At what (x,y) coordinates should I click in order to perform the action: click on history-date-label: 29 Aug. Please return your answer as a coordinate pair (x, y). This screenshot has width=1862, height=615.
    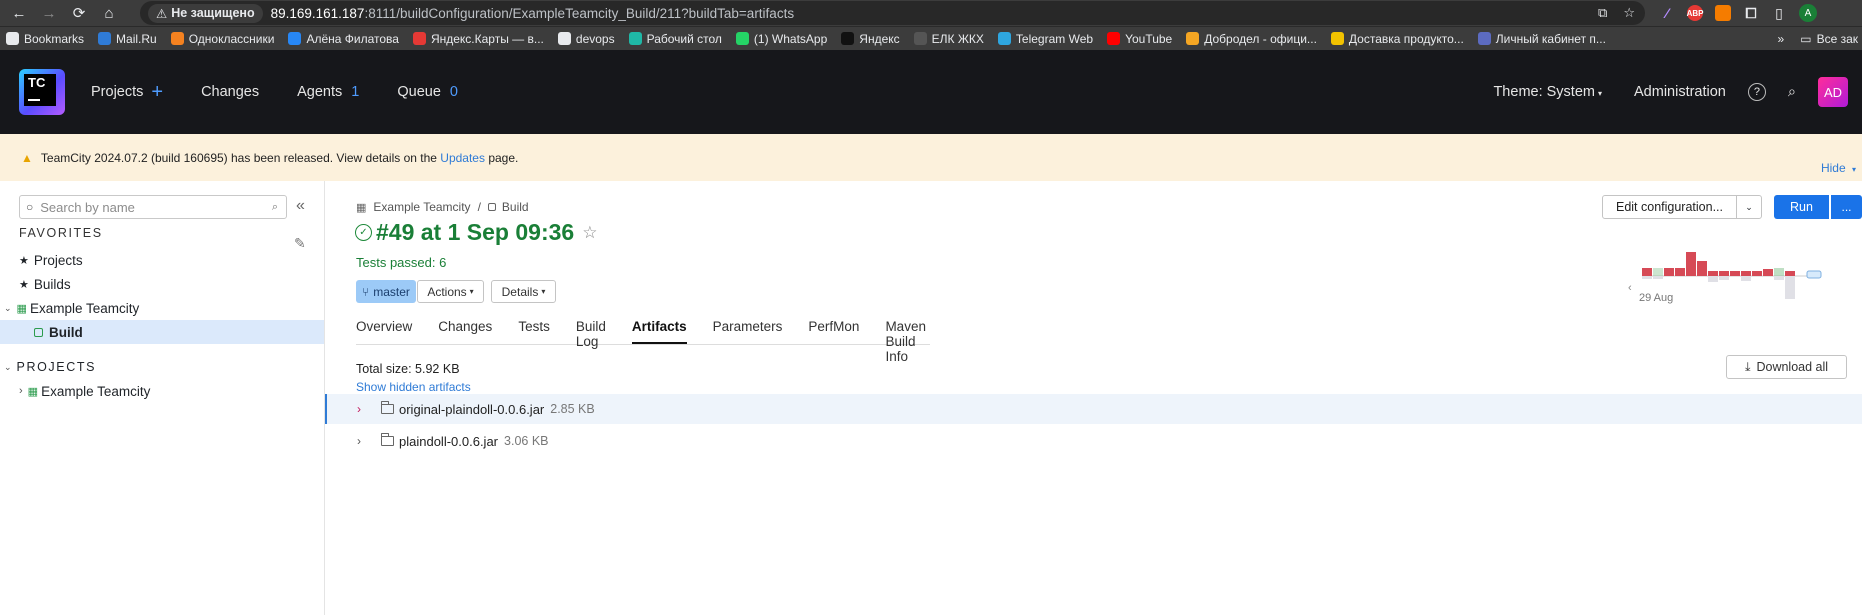
    Looking at the image, I should click on (1656, 298).